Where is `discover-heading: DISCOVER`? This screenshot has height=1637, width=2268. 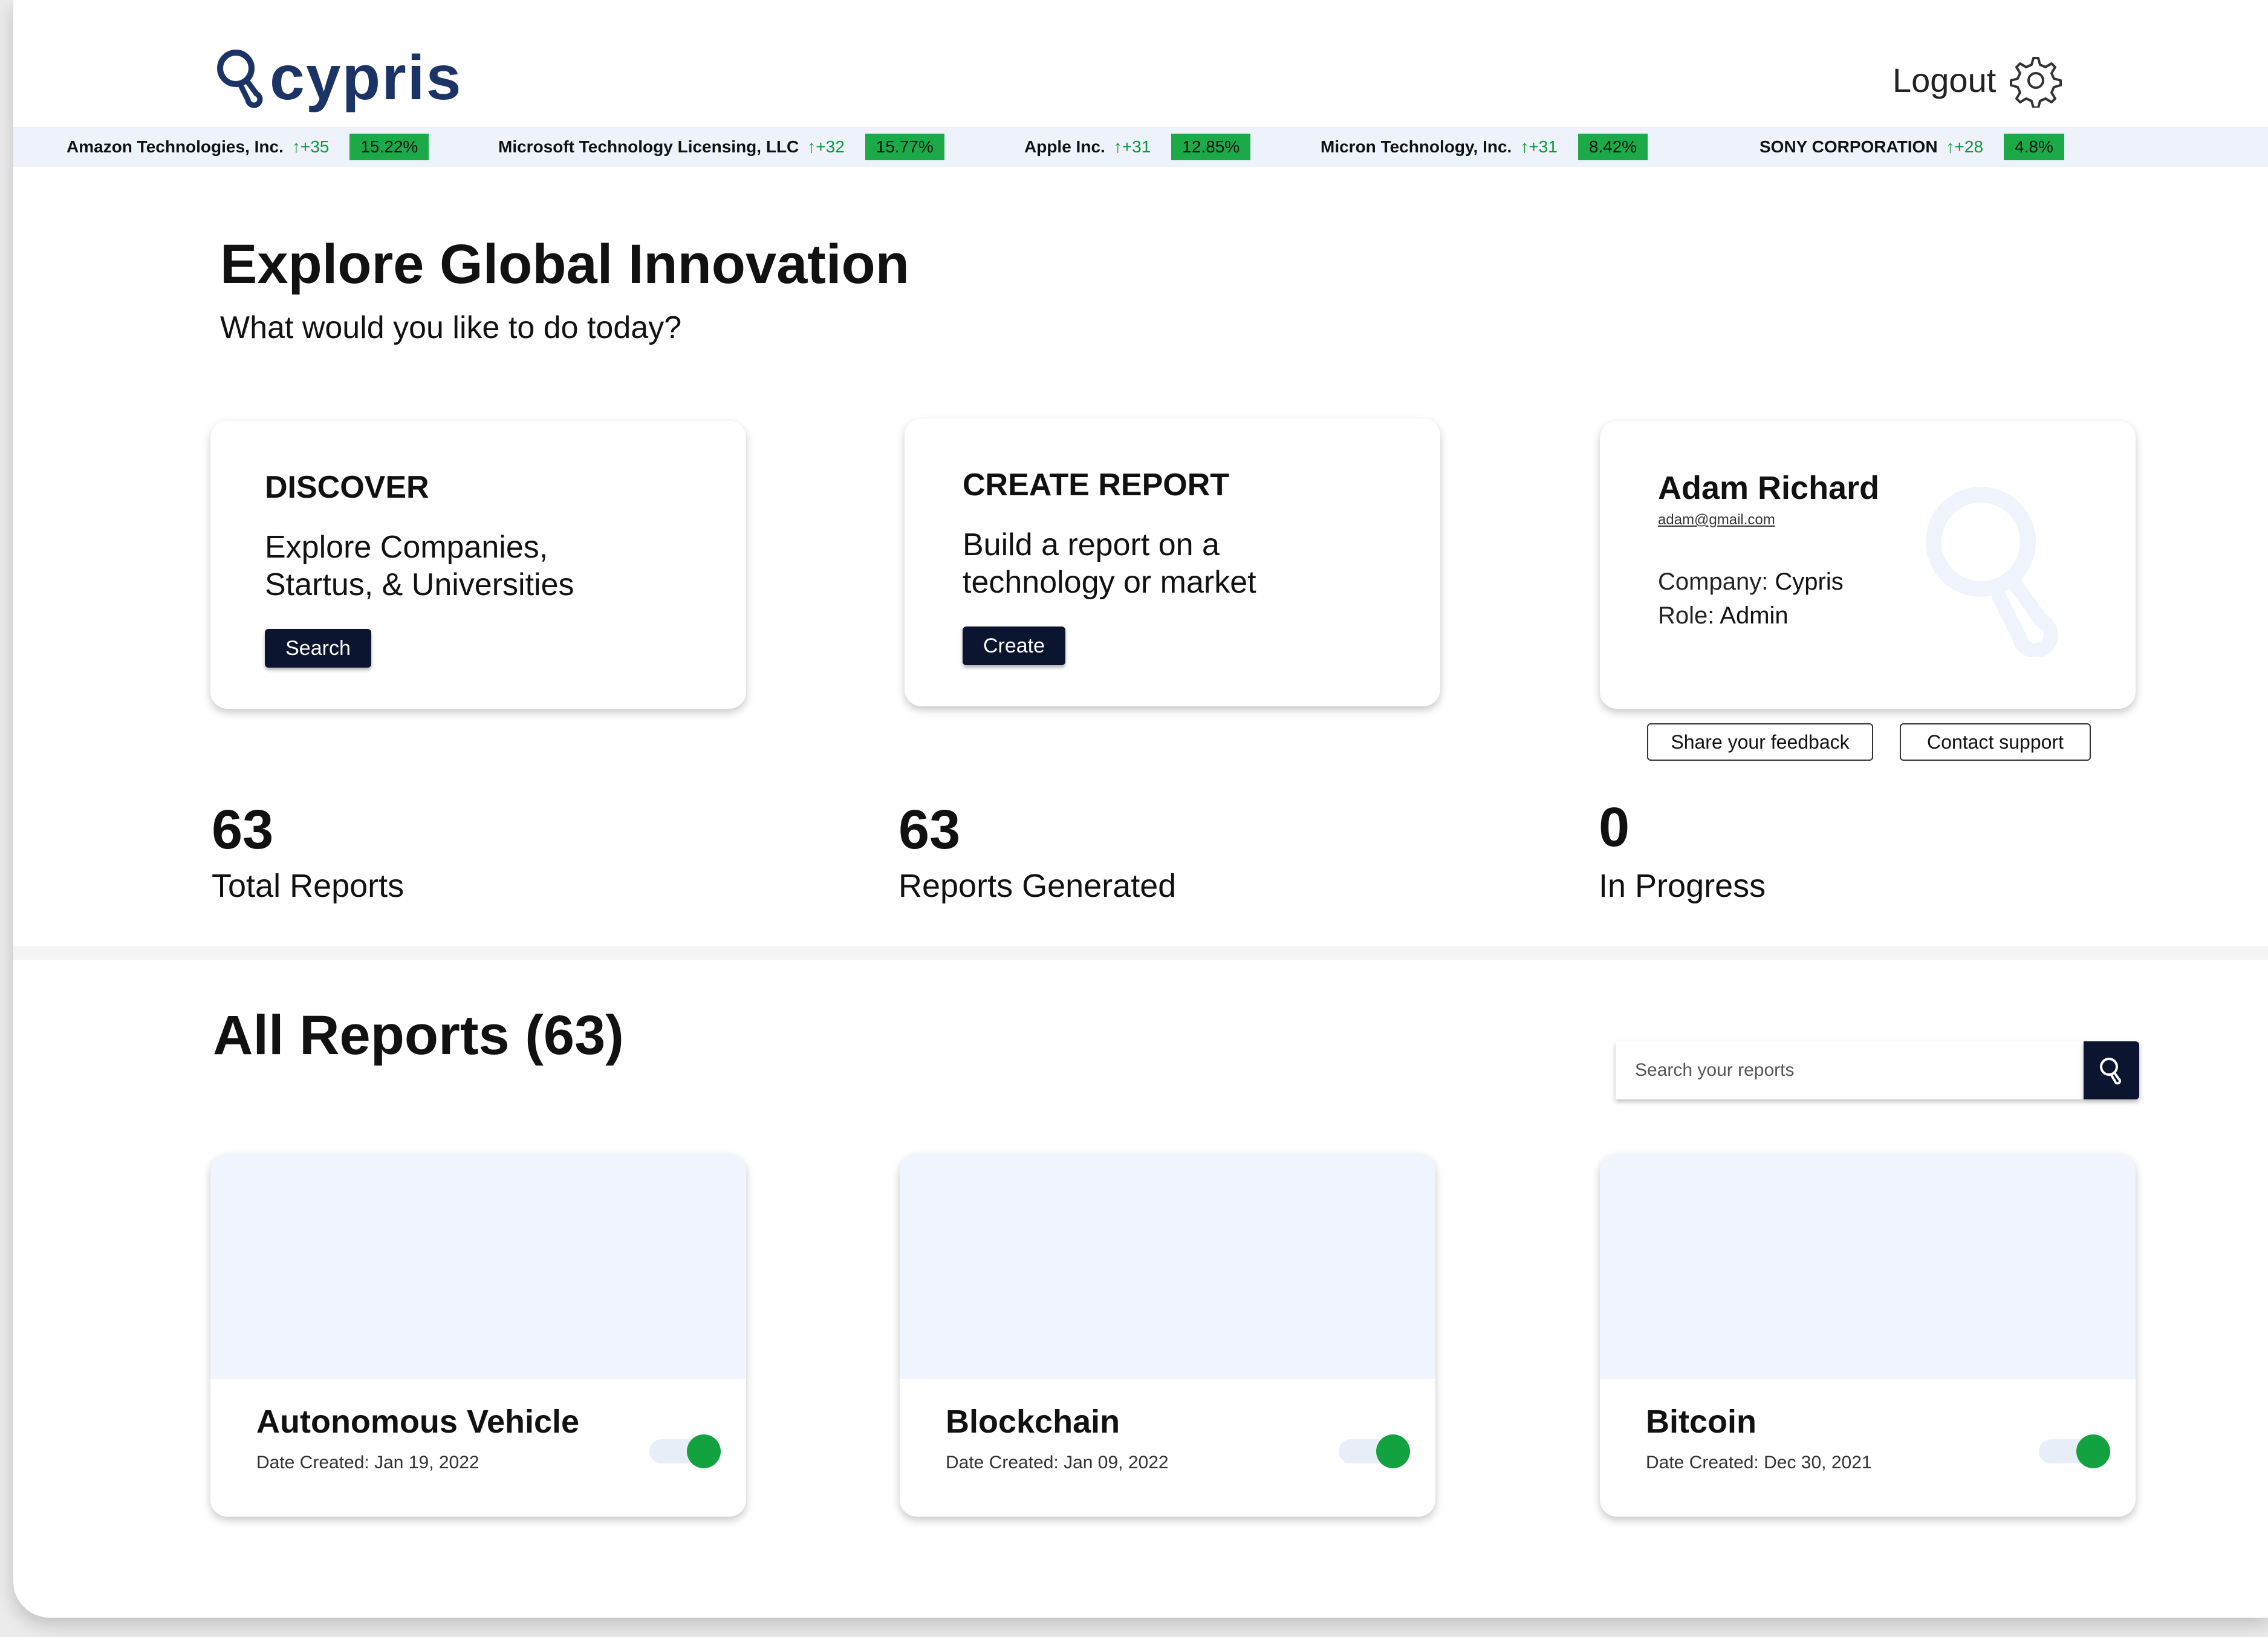
discover-heading: DISCOVER is located at coordinates (347, 487).